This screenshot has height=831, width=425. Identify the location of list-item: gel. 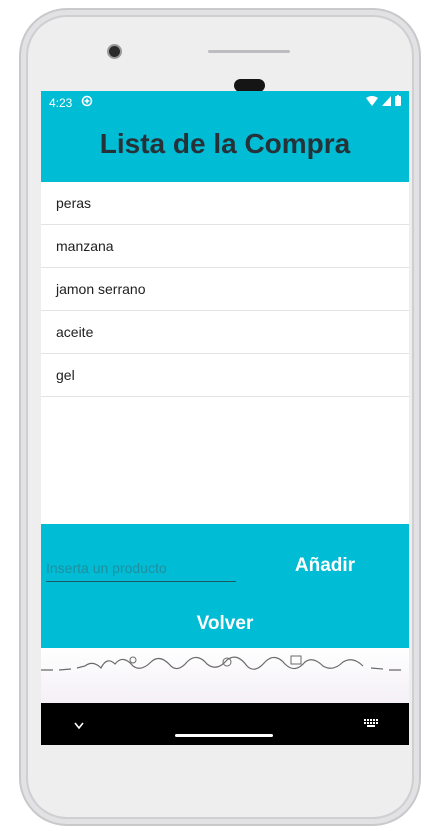
(225, 375).